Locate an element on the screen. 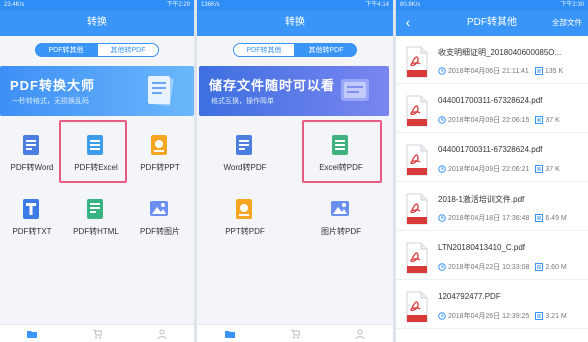 The height and width of the screenshot is (342, 588). file-date: 2018年04月22日 10:33:08 is located at coordinates (489, 267).